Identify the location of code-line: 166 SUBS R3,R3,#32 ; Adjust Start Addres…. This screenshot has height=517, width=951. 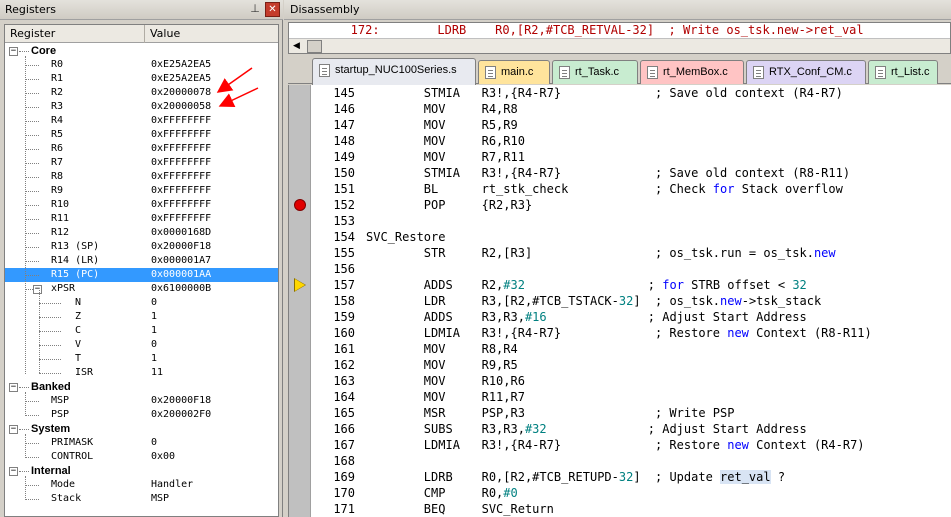
(631, 429).